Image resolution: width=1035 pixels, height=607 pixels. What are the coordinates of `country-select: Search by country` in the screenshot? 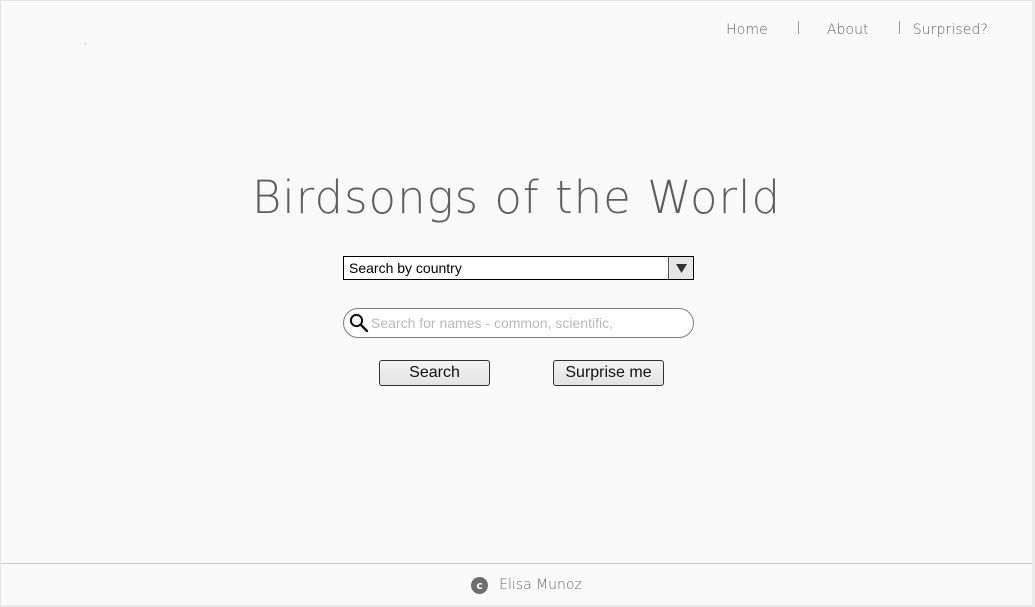 It's located at (518, 268).